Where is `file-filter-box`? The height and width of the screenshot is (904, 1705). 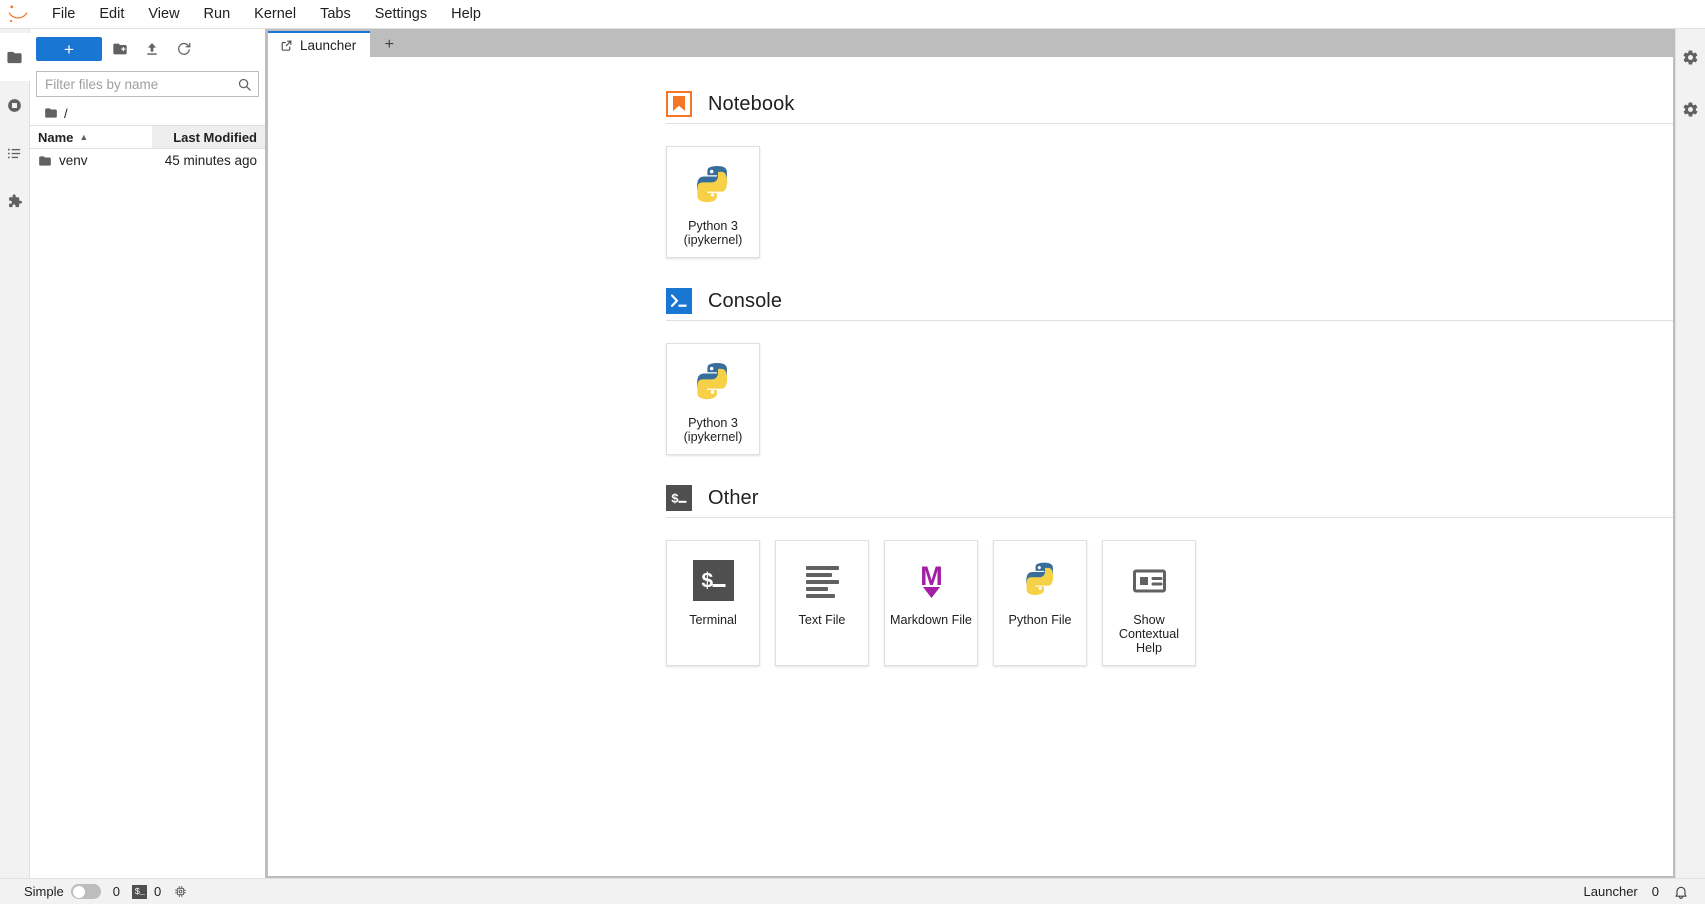
file-filter-box is located at coordinates (147, 84).